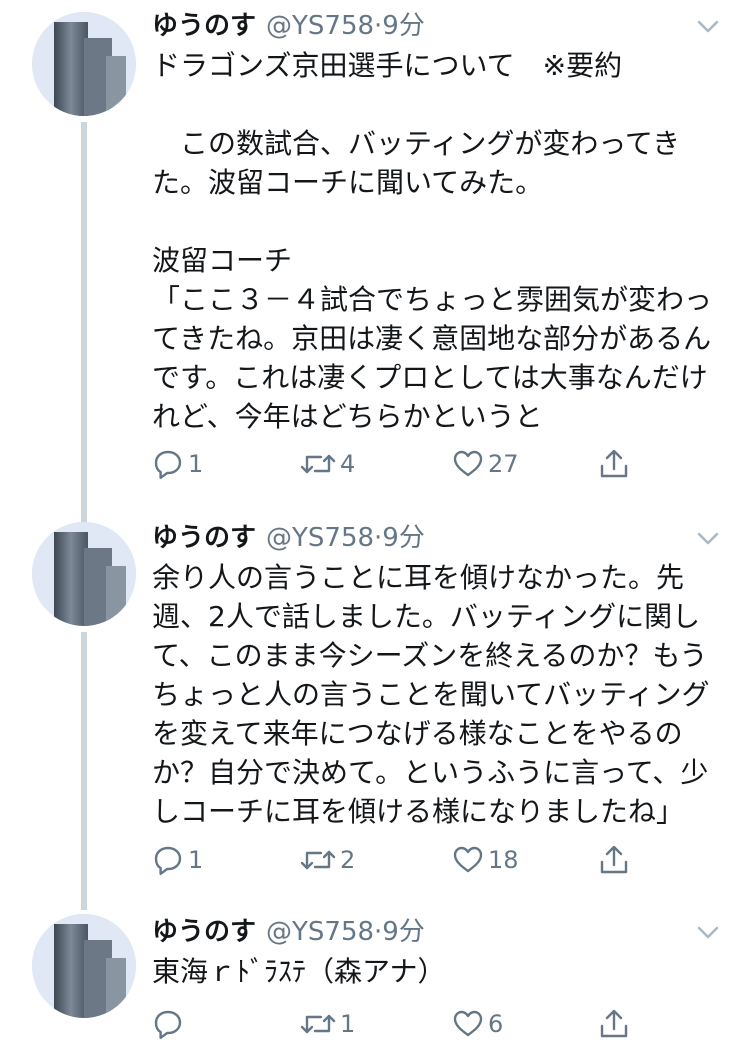 The height and width of the screenshot is (1046, 750). What do you see at coordinates (402, 1024) in the screenshot?
I see `tweet-actions: 1 6` at bounding box center [402, 1024].